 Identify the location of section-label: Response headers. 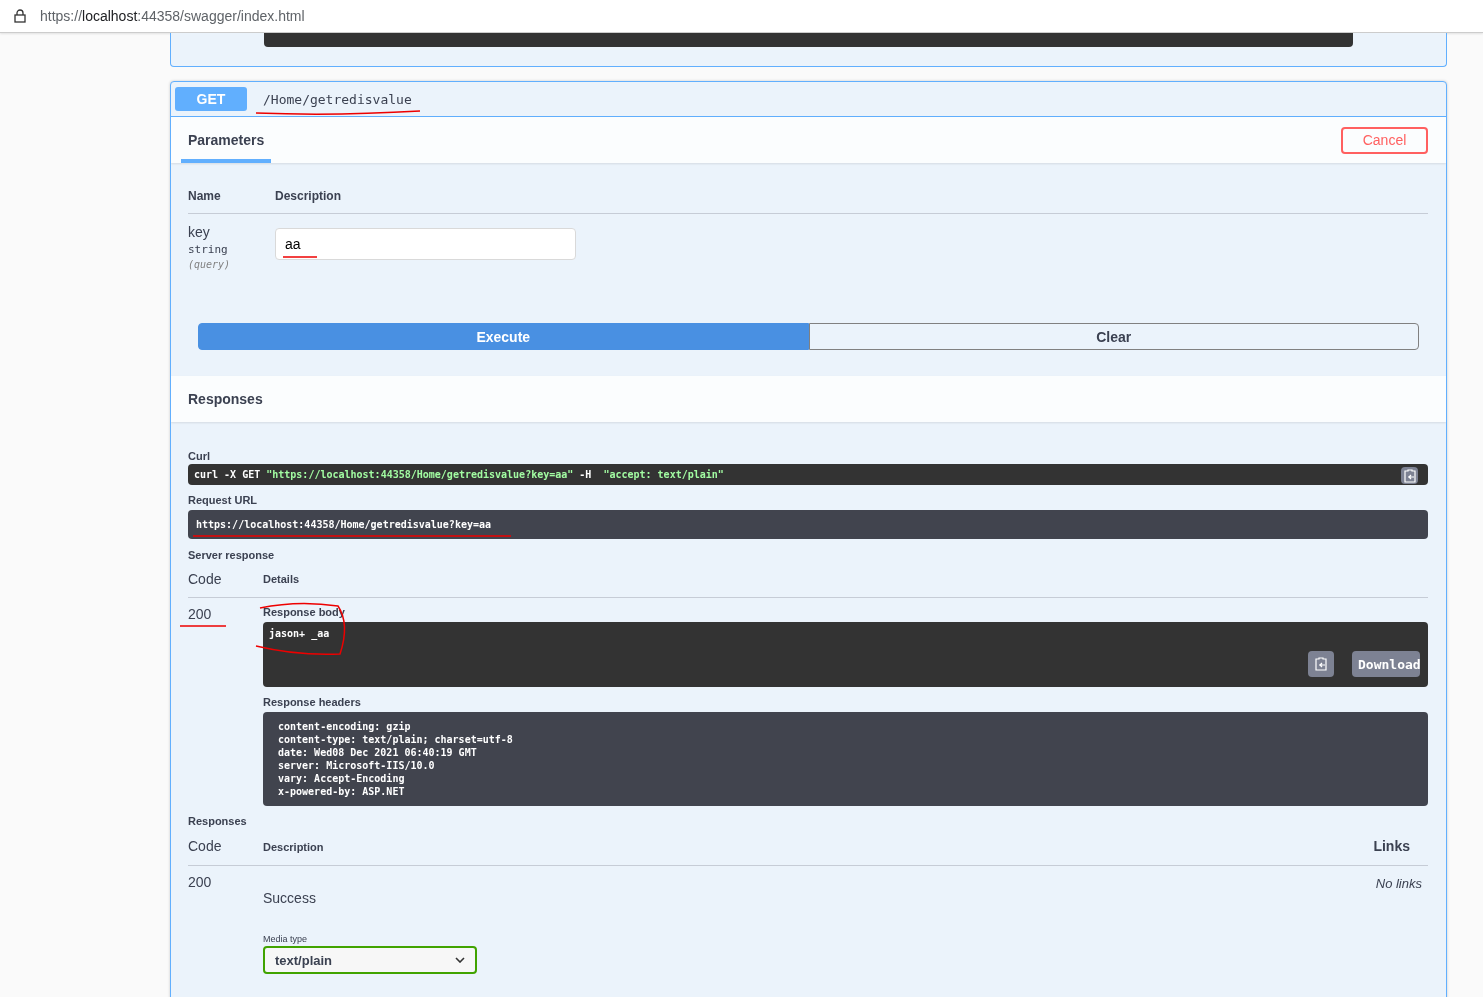
(312, 702).